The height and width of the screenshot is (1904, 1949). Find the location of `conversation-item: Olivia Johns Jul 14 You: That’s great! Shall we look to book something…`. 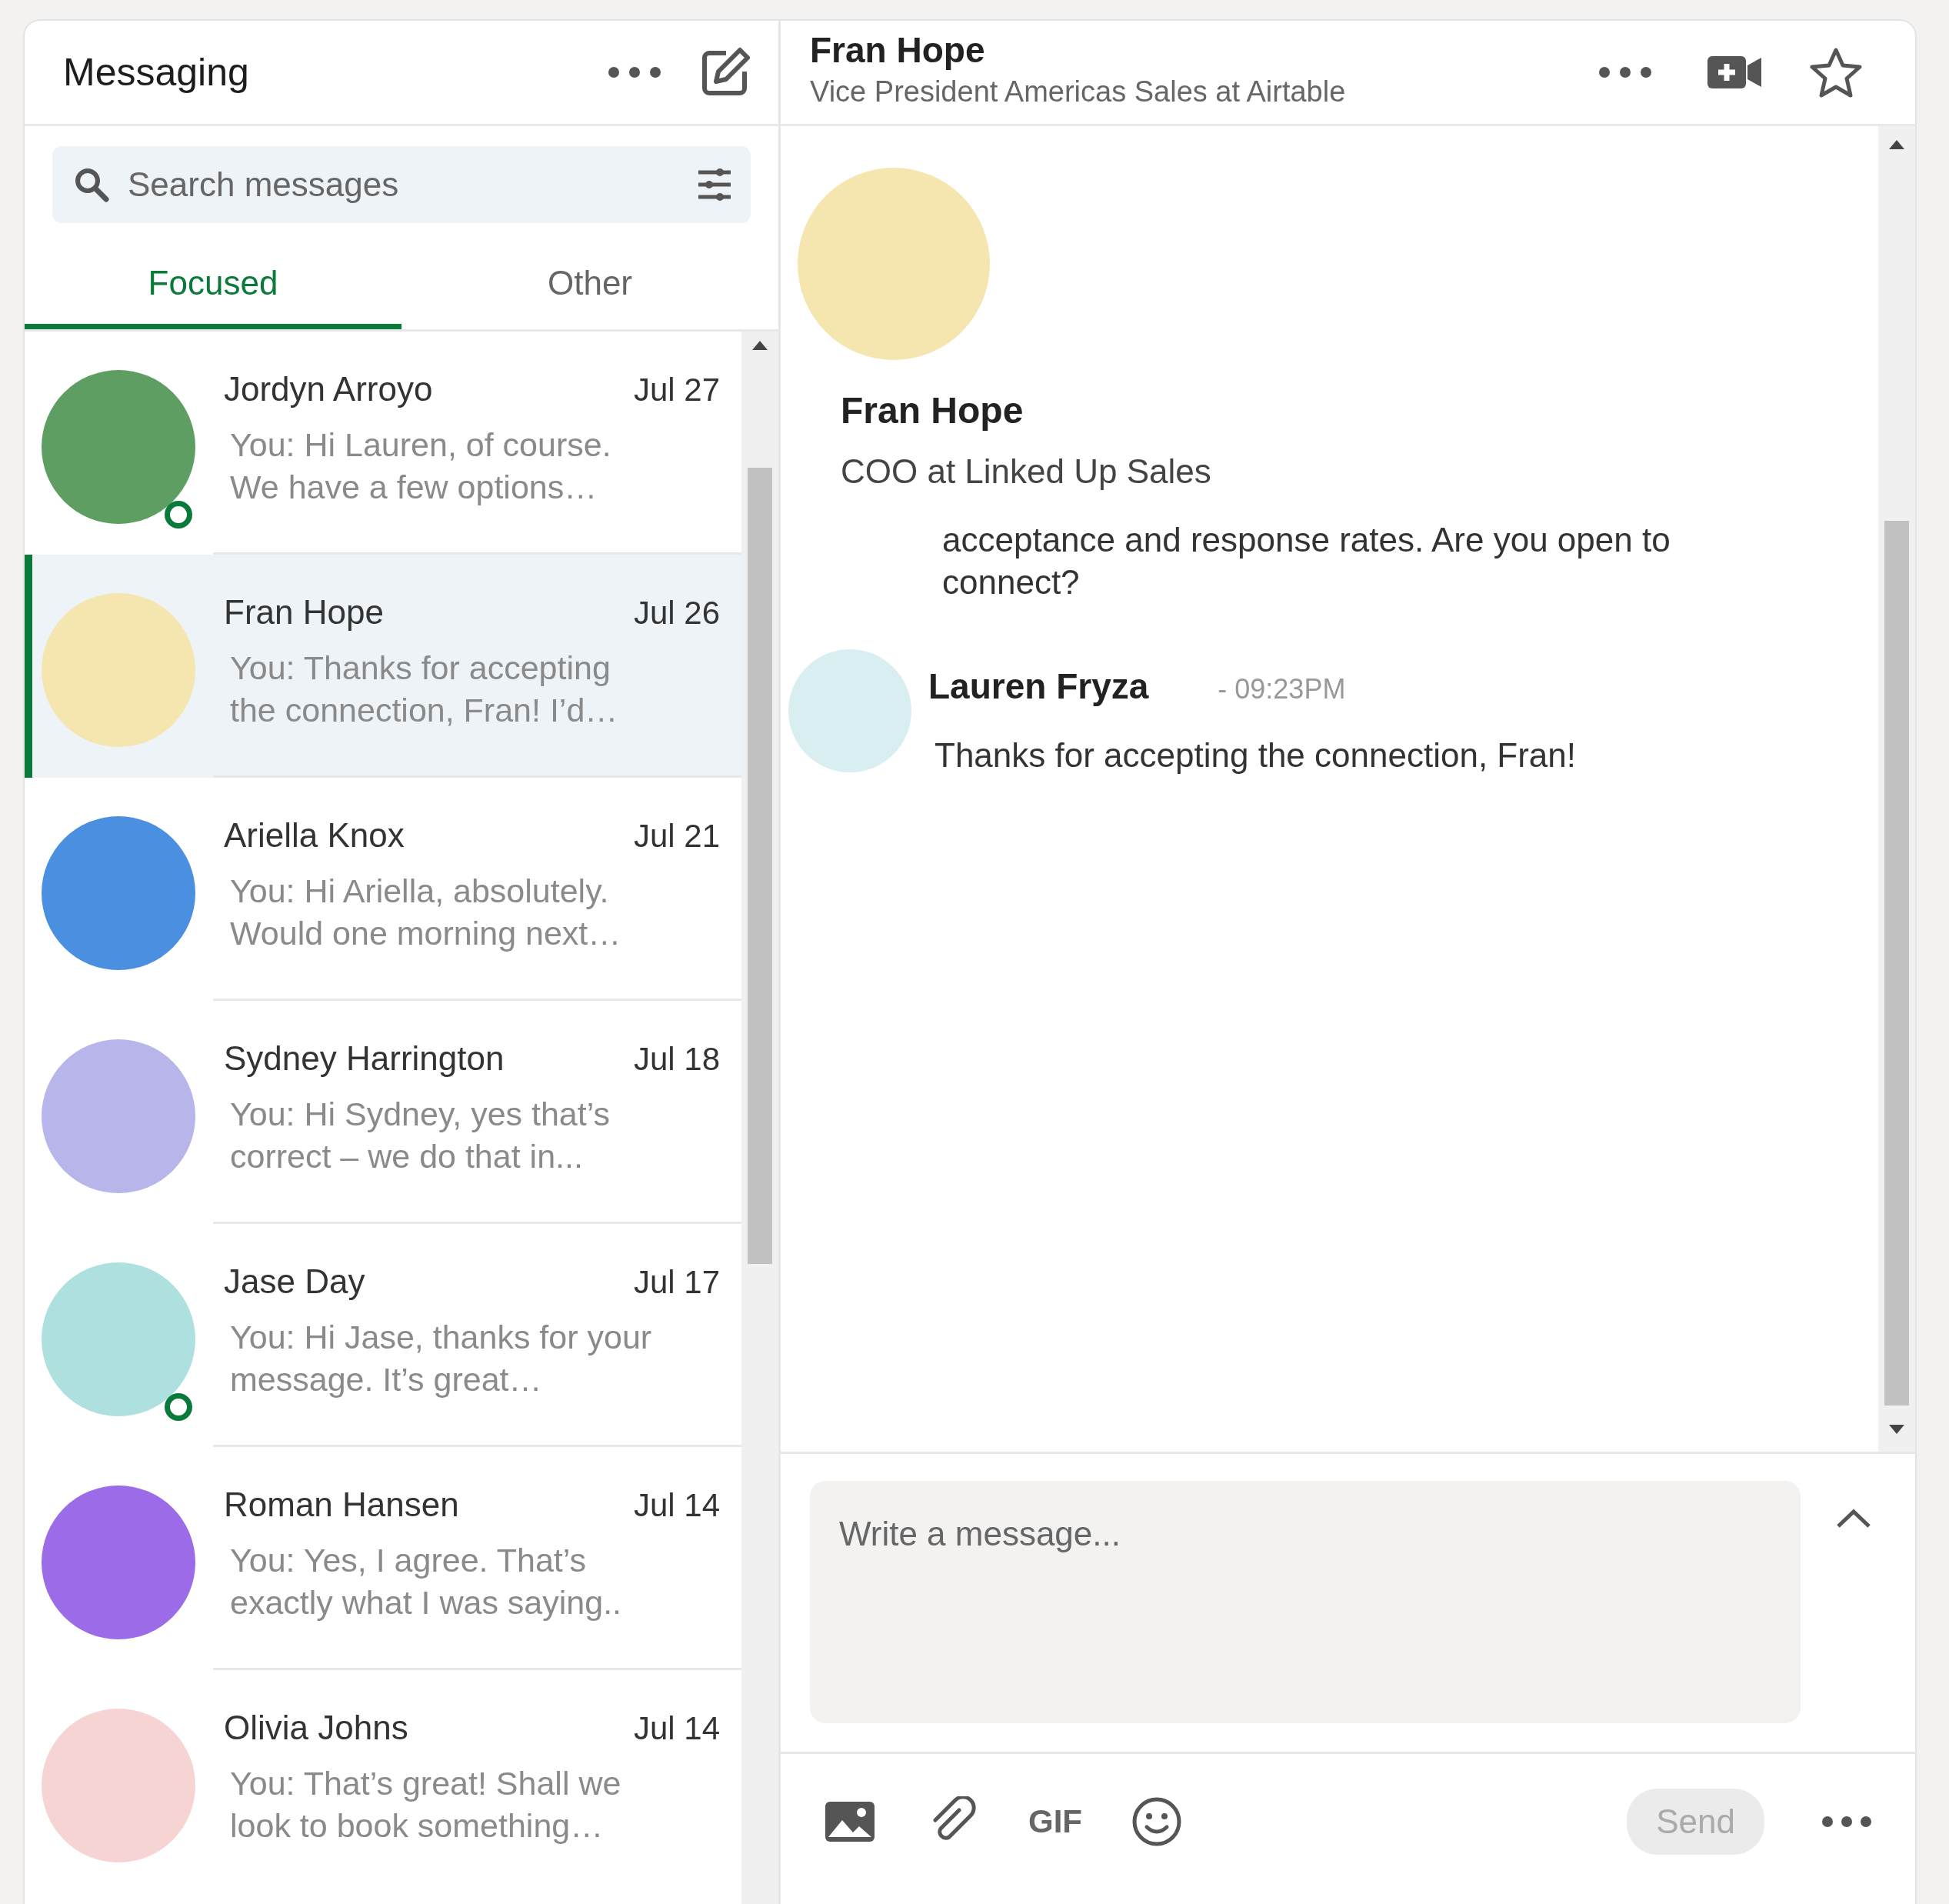

conversation-item: Olivia Johns Jul 14 You: That’s great! Shall we look to book something… is located at coordinates (383, 1781).